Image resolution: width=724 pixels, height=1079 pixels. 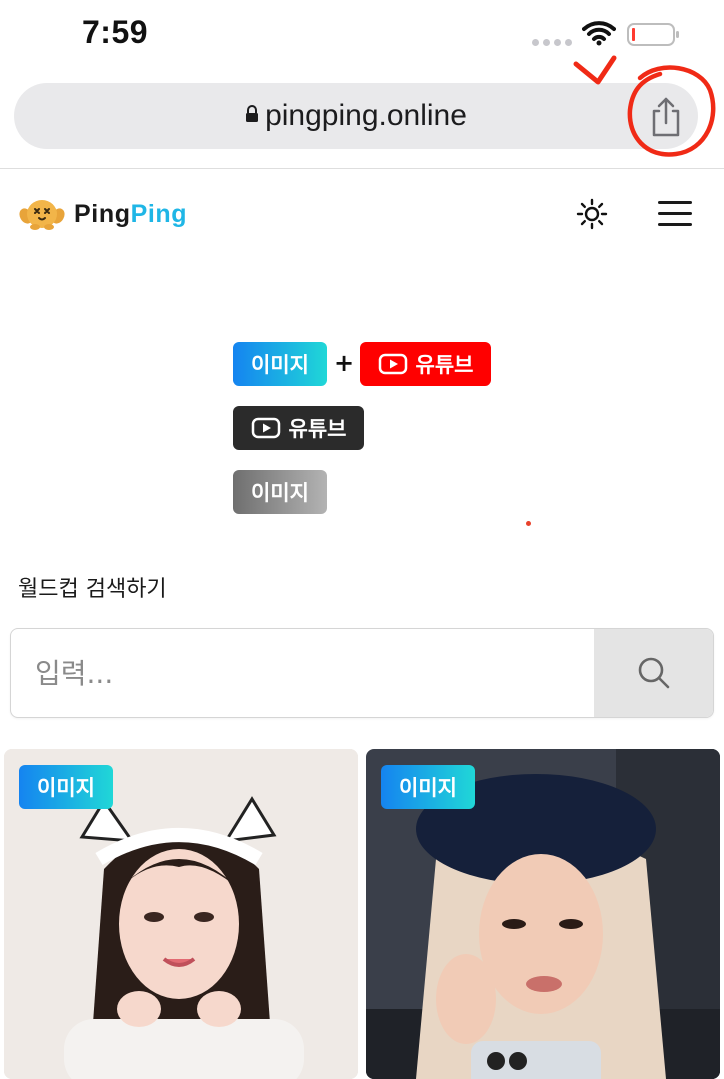 What do you see at coordinates (362, 168) in the screenshot?
I see `divider` at bounding box center [362, 168].